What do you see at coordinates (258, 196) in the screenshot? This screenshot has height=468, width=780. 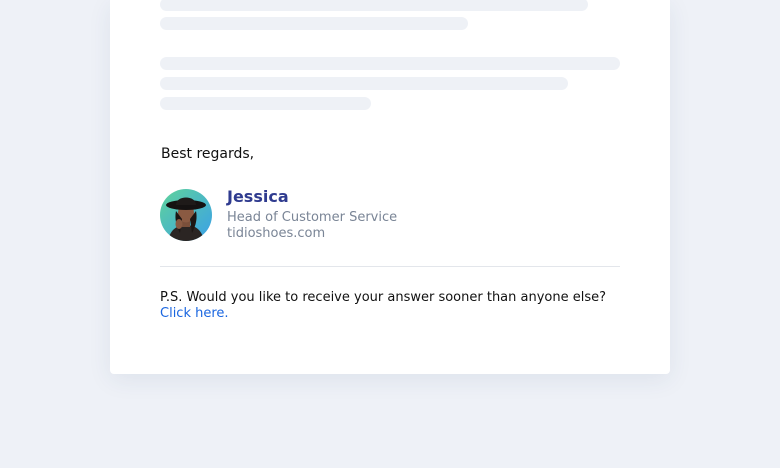 I see `signature-name: Jessica` at bounding box center [258, 196].